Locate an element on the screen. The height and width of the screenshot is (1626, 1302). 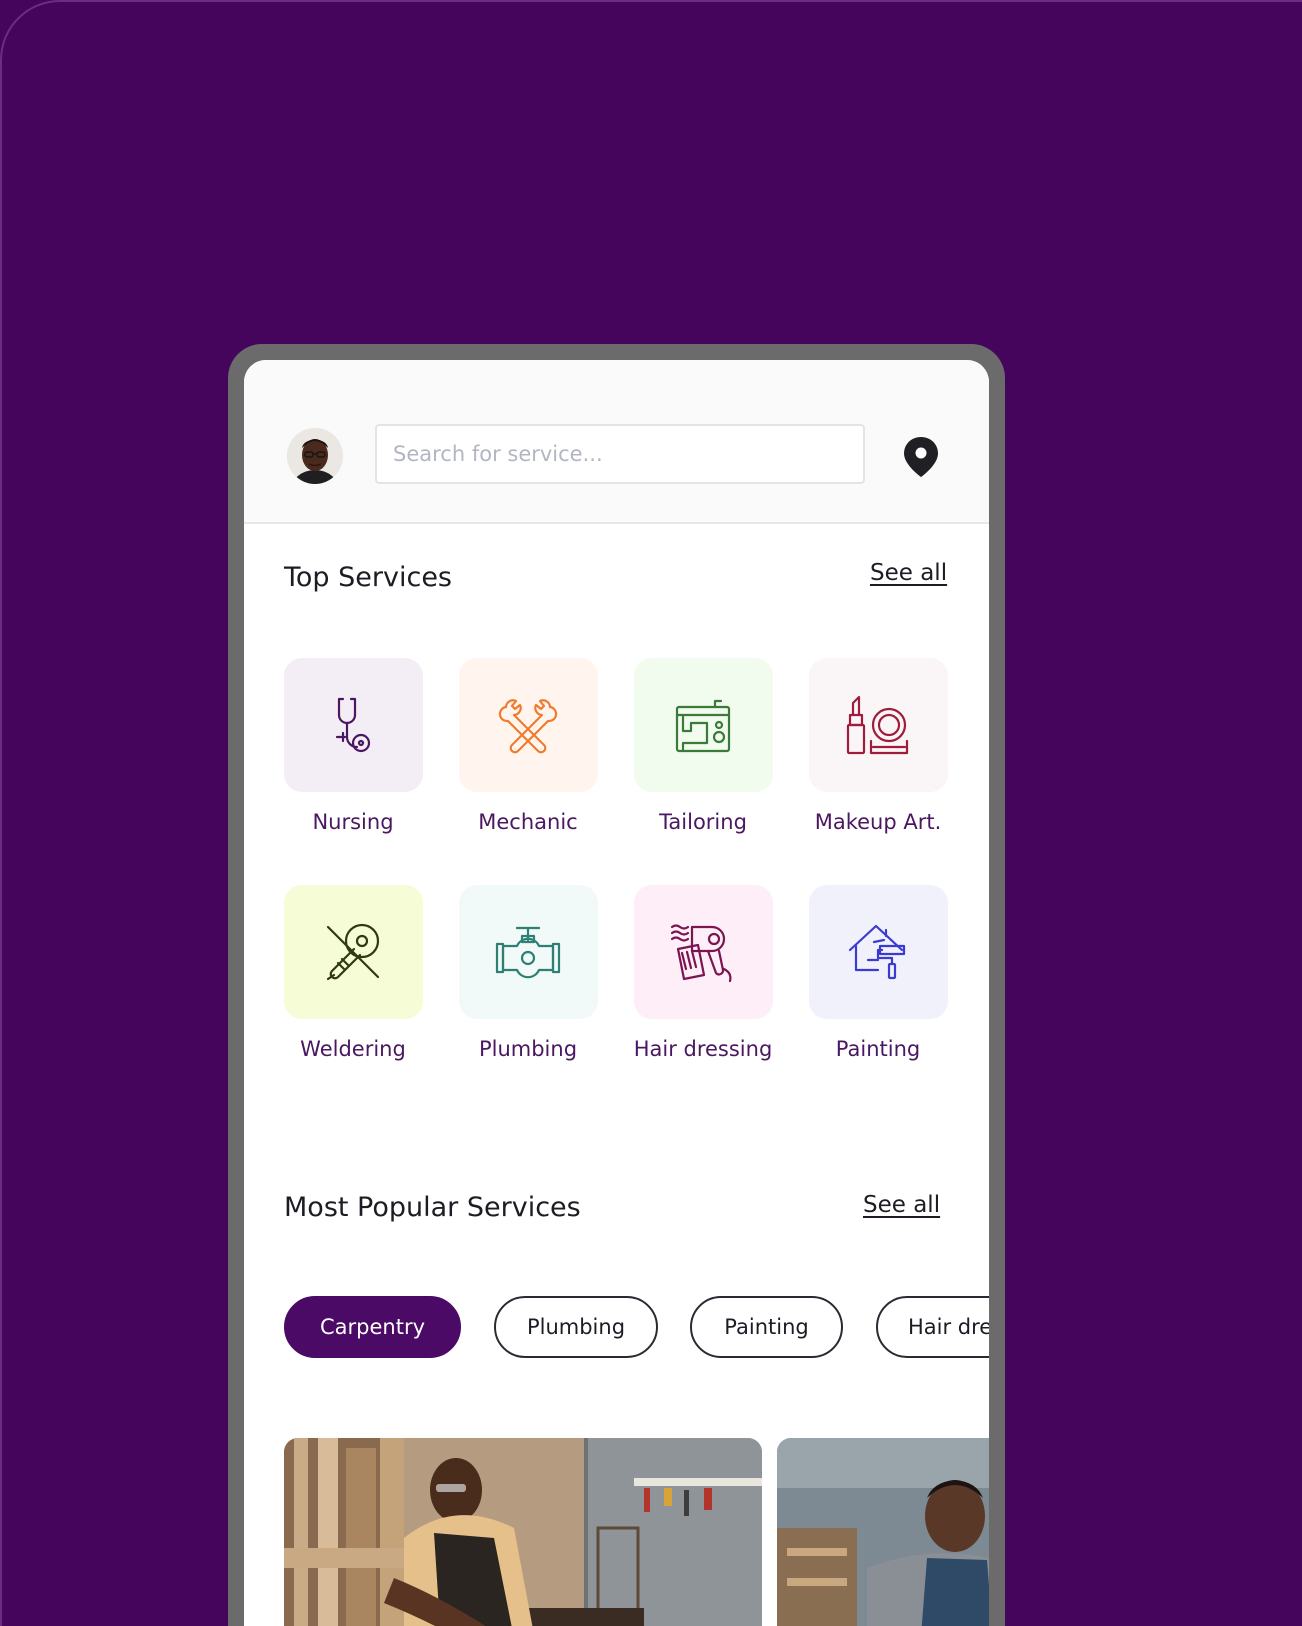
chip-carpentry: Carpentry is located at coordinates (372, 1327).